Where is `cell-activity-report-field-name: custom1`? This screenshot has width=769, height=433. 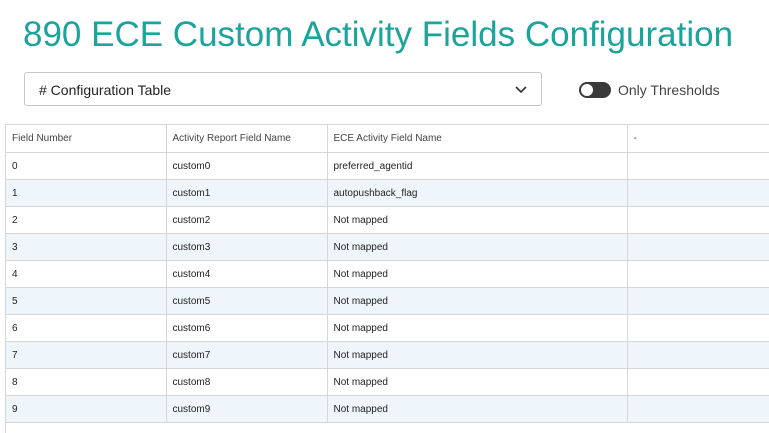
cell-activity-report-field-name: custom1 is located at coordinates (247, 193).